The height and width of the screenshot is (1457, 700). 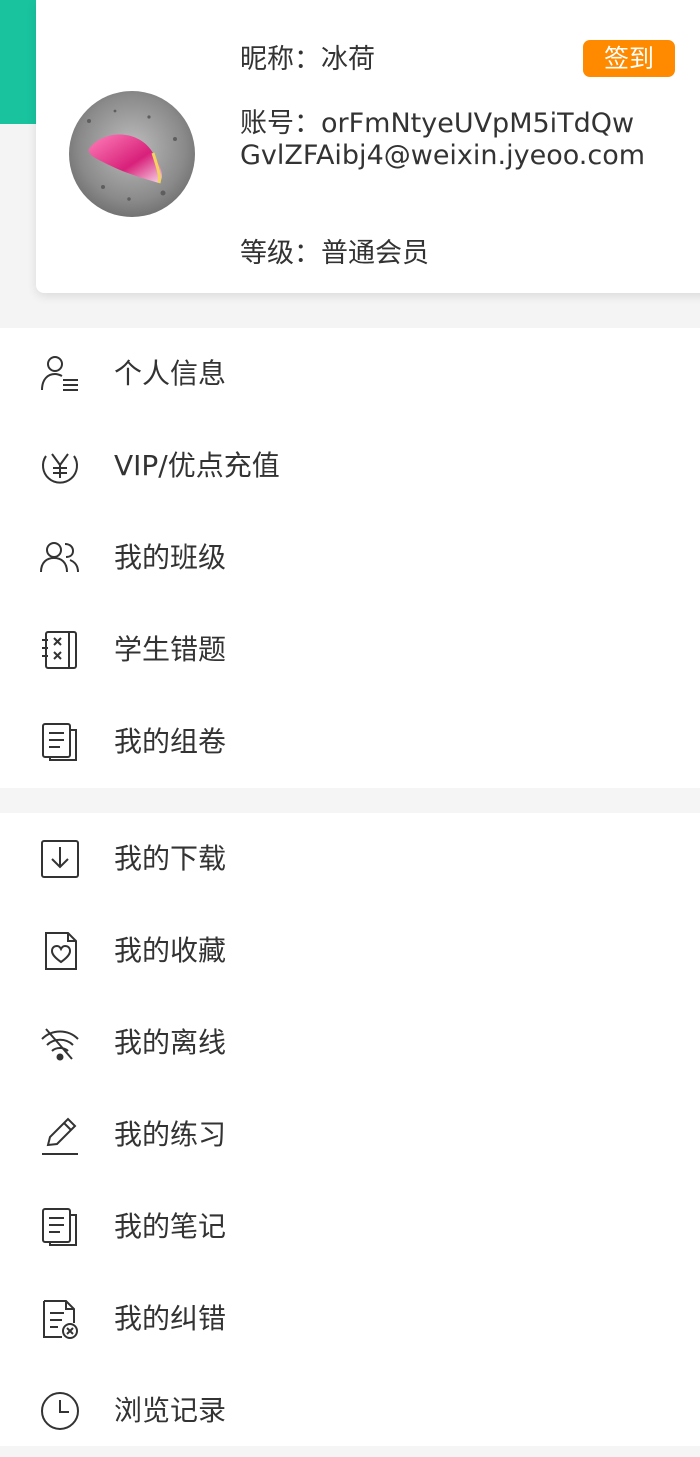 What do you see at coordinates (60, 1227) in the screenshot?
I see `notes-icon` at bounding box center [60, 1227].